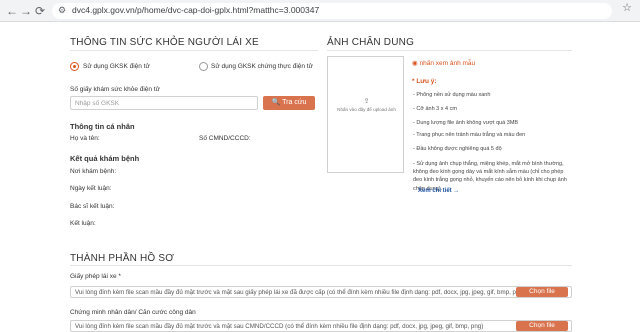 This screenshot has width=640, height=332. Describe the element at coordinates (294, 102) in the screenshot. I see `lookup-button-label: Tra cứu` at that location.